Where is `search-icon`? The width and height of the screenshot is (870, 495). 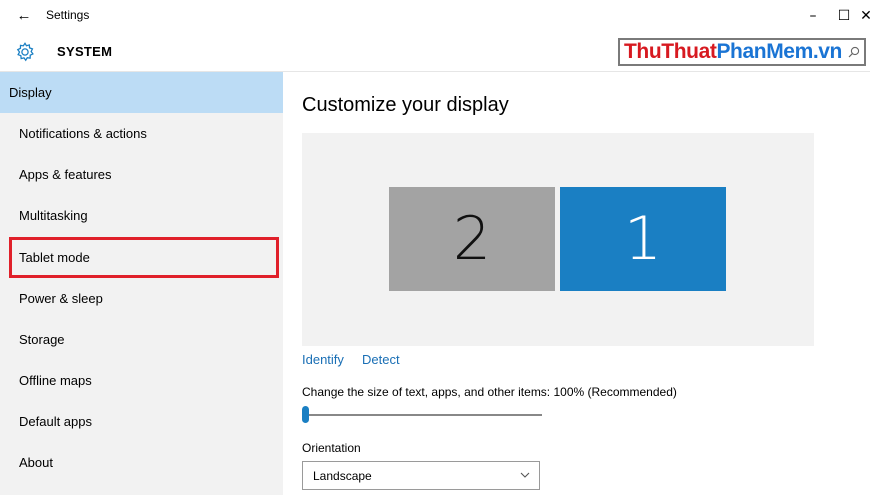
search-icon is located at coordinates (854, 52).